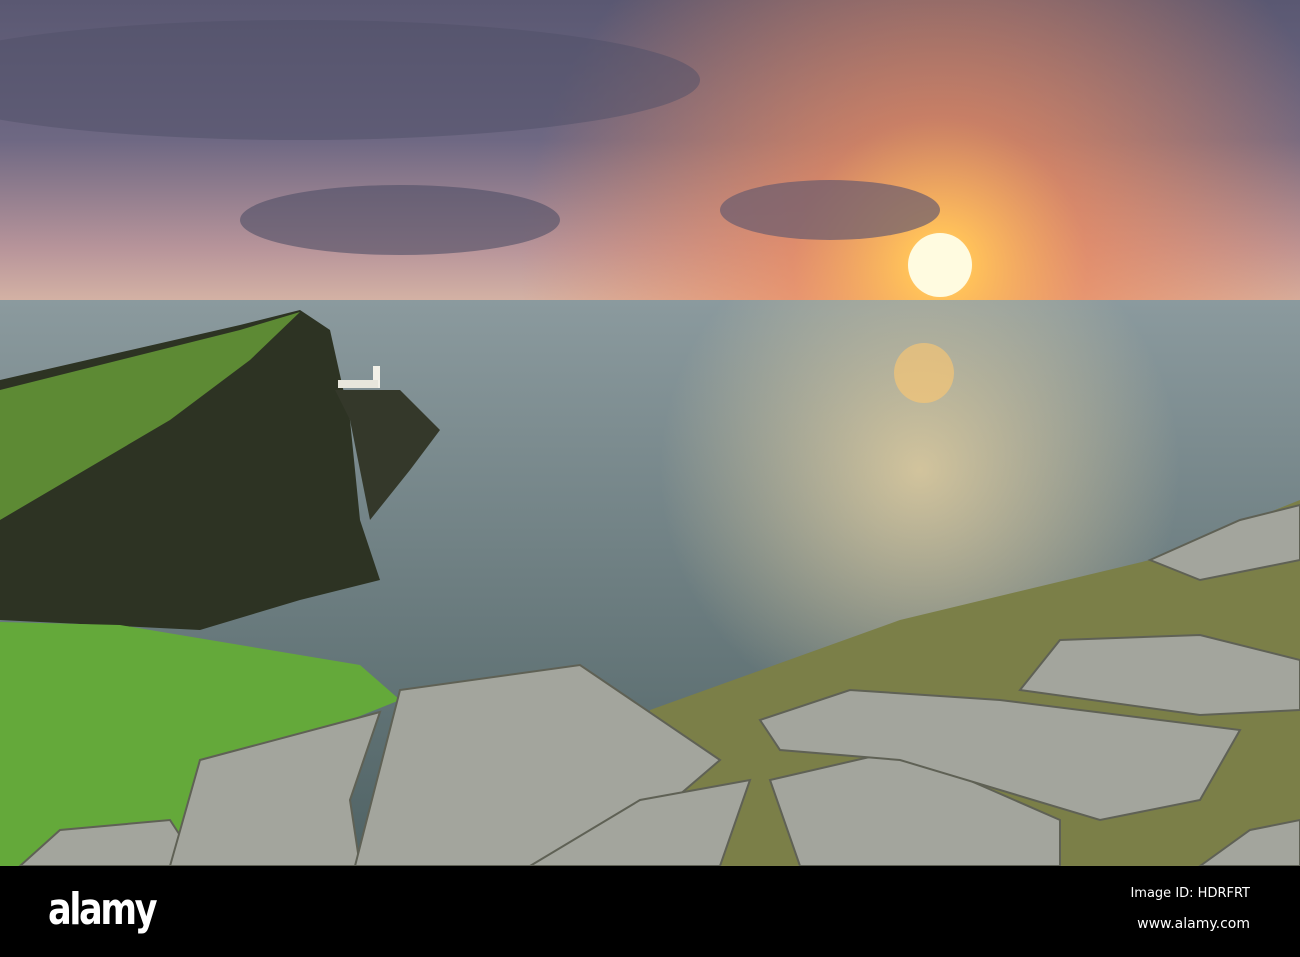 The image size is (1300, 957). I want to click on footer-bar: alamy Image ID: HDRFRT www.alamy.com, so click(650, 911).